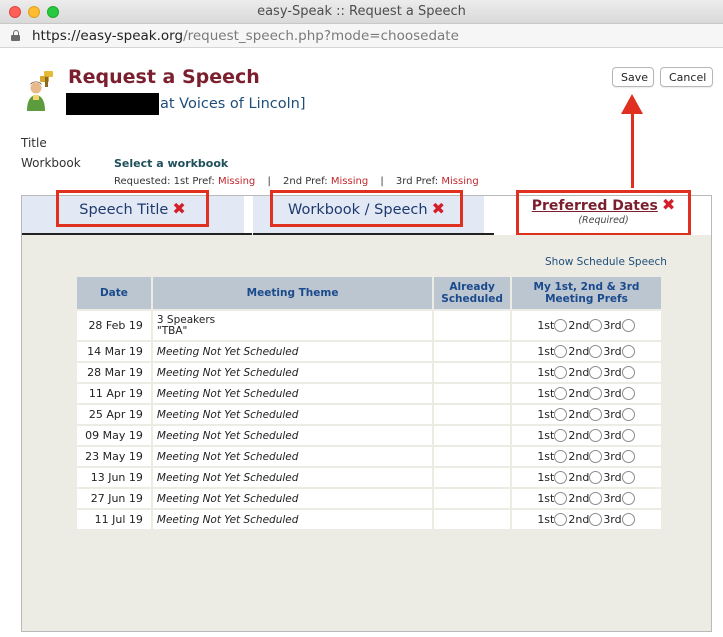 The image size is (723, 637). What do you see at coordinates (603, 220) in the screenshot?
I see `required-note: (Required)` at bounding box center [603, 220].